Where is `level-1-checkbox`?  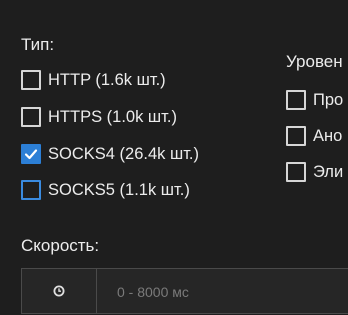 level-1-checkbox is located at coordinates (296, 100).